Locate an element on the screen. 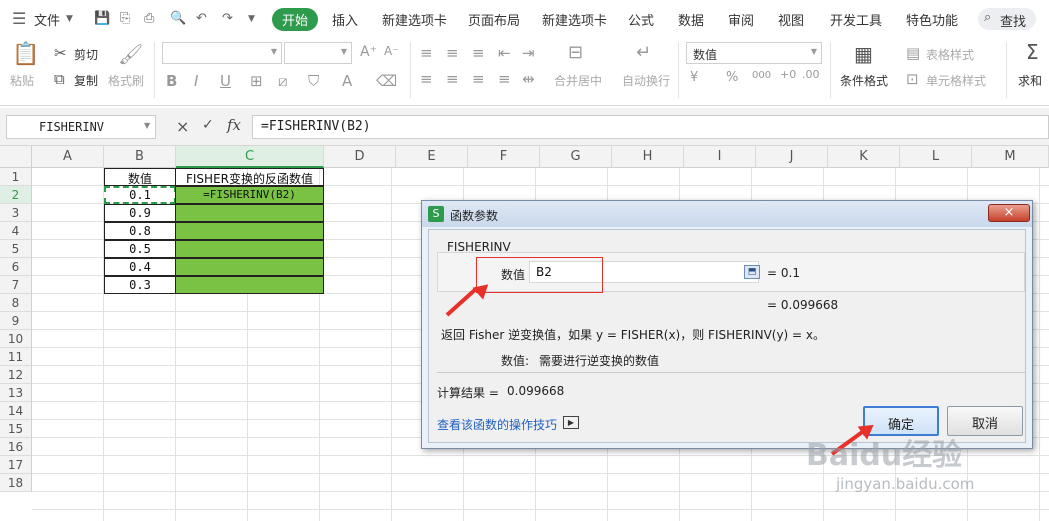  insert-function-icon: fx is located at coordinates (234, 125).